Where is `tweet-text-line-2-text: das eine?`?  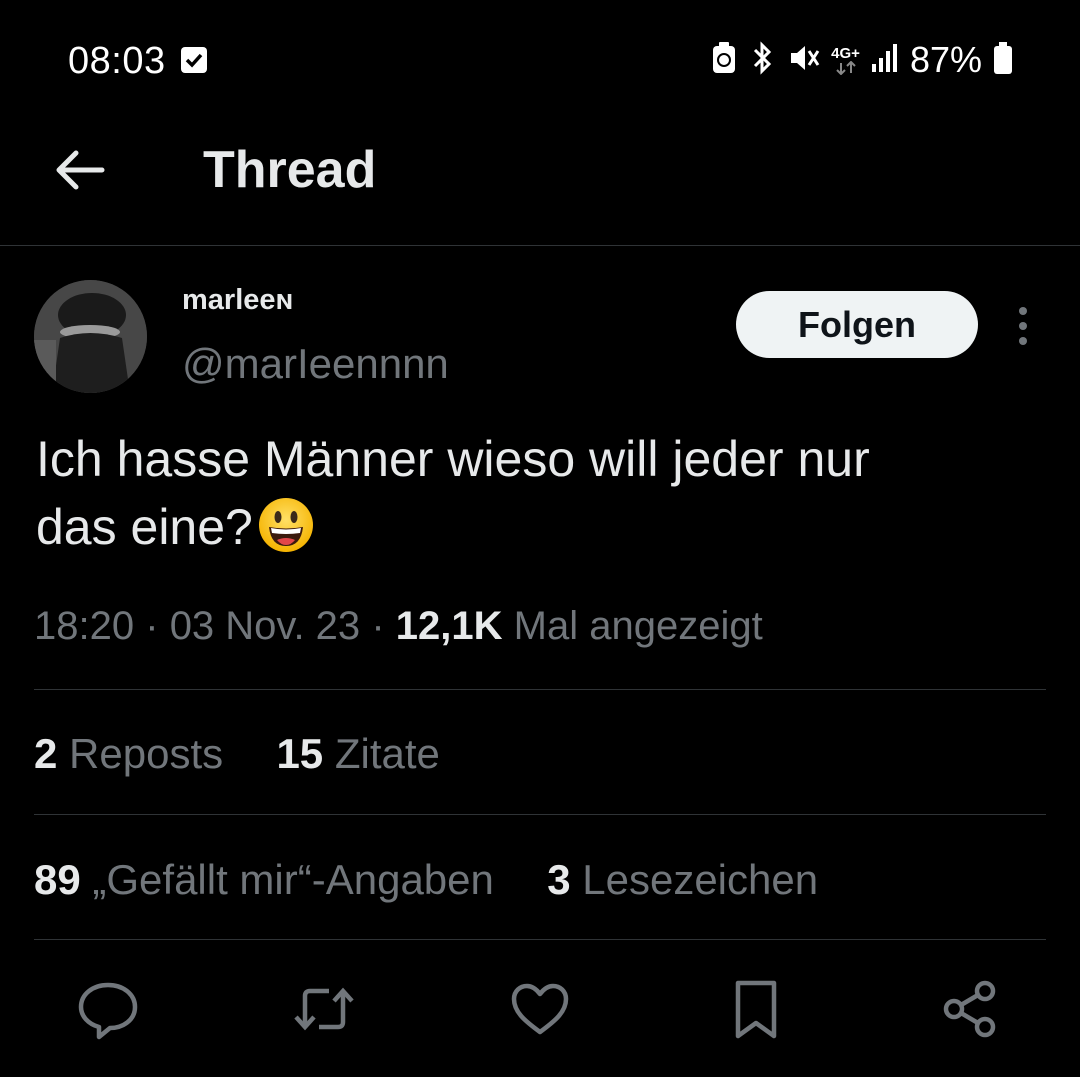
tweet-text-line-2-text: das eine? is located at coordinates (144, 527).